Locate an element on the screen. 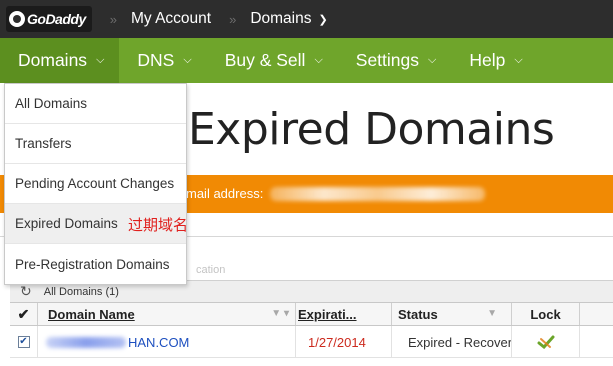 The image size is (613, 366). top-bar: GoDaddy » My Account » Domains ❯ is located at coordinates (306, 19).